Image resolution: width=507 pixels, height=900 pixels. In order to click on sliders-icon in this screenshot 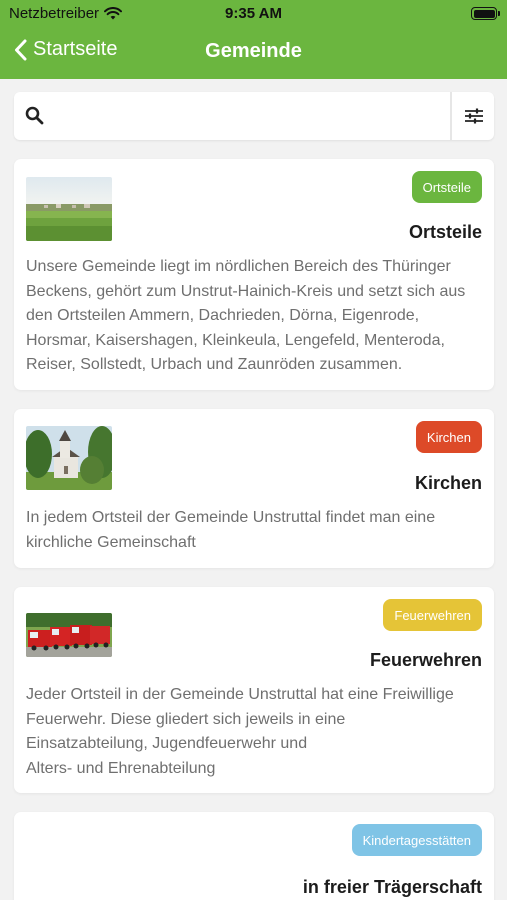, I will do `click(474, 116)`.